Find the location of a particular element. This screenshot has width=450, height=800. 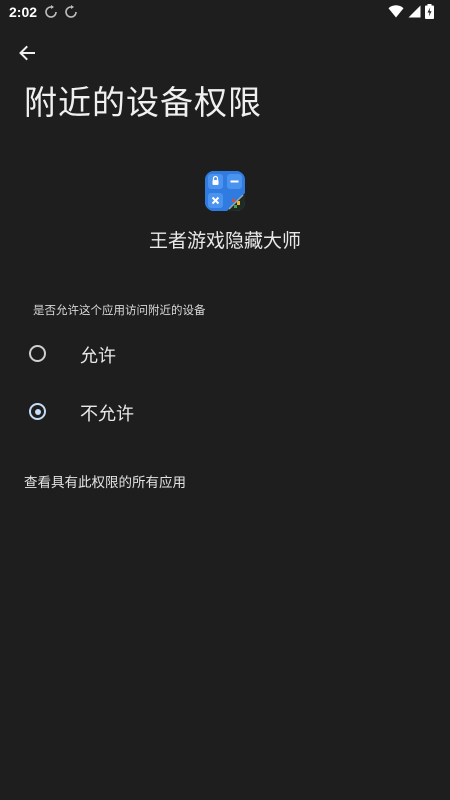

page-title: 附近的设备权限 is located at coordinates (143, 102).